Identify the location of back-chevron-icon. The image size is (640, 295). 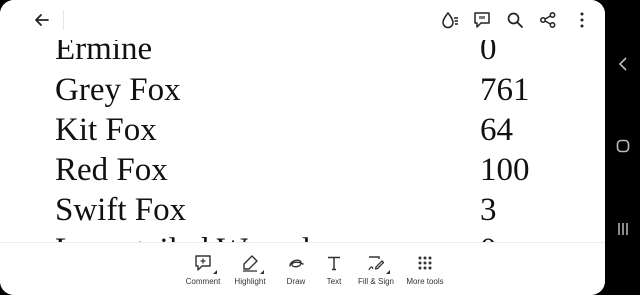
(622, 64).